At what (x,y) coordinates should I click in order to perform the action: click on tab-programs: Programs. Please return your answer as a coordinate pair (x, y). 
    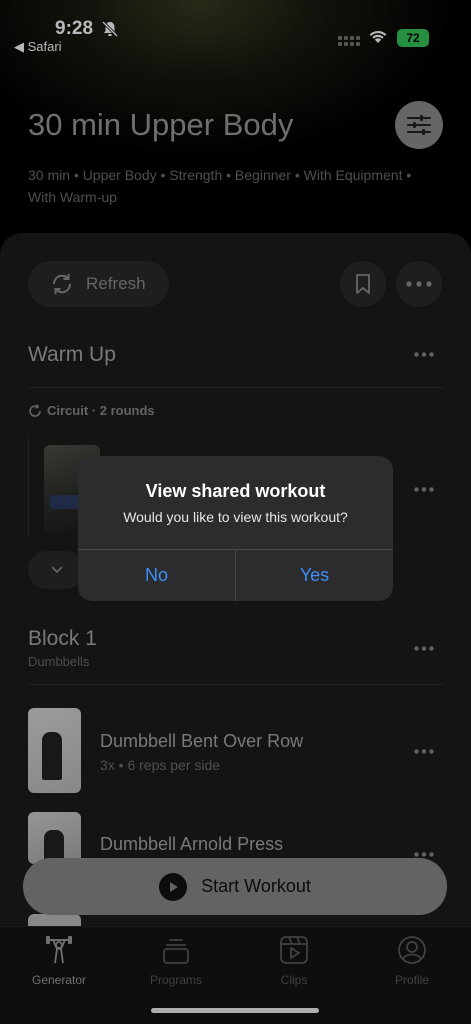
    Looking at the image, I should click on (176, 961).